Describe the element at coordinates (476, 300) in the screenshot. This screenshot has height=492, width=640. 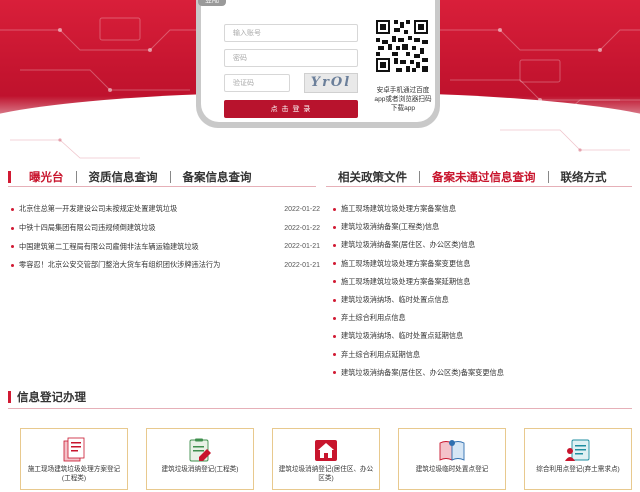
I see `list-item: 建筑垃圾消纳场、临时处置点信息` at that location.